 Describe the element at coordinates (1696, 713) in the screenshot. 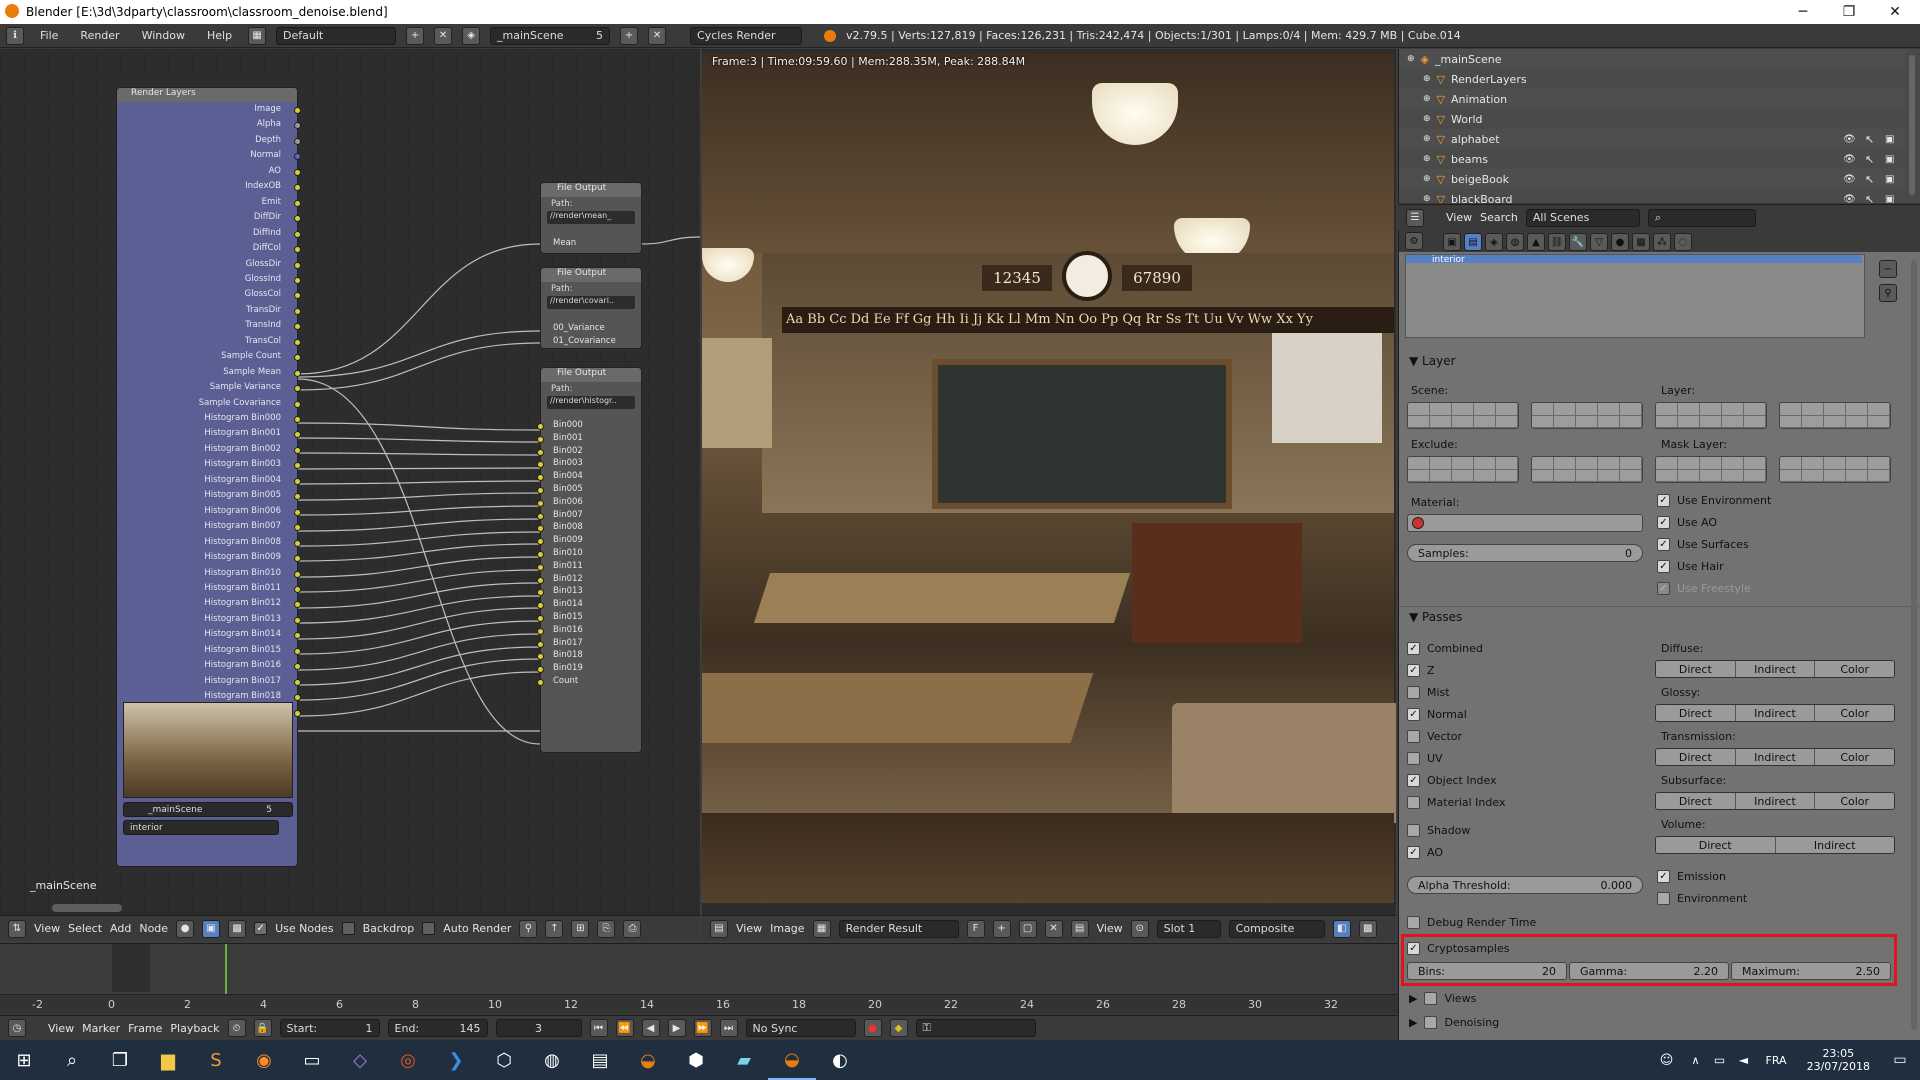

I see `glossy-direct-button: Direct` at that location.